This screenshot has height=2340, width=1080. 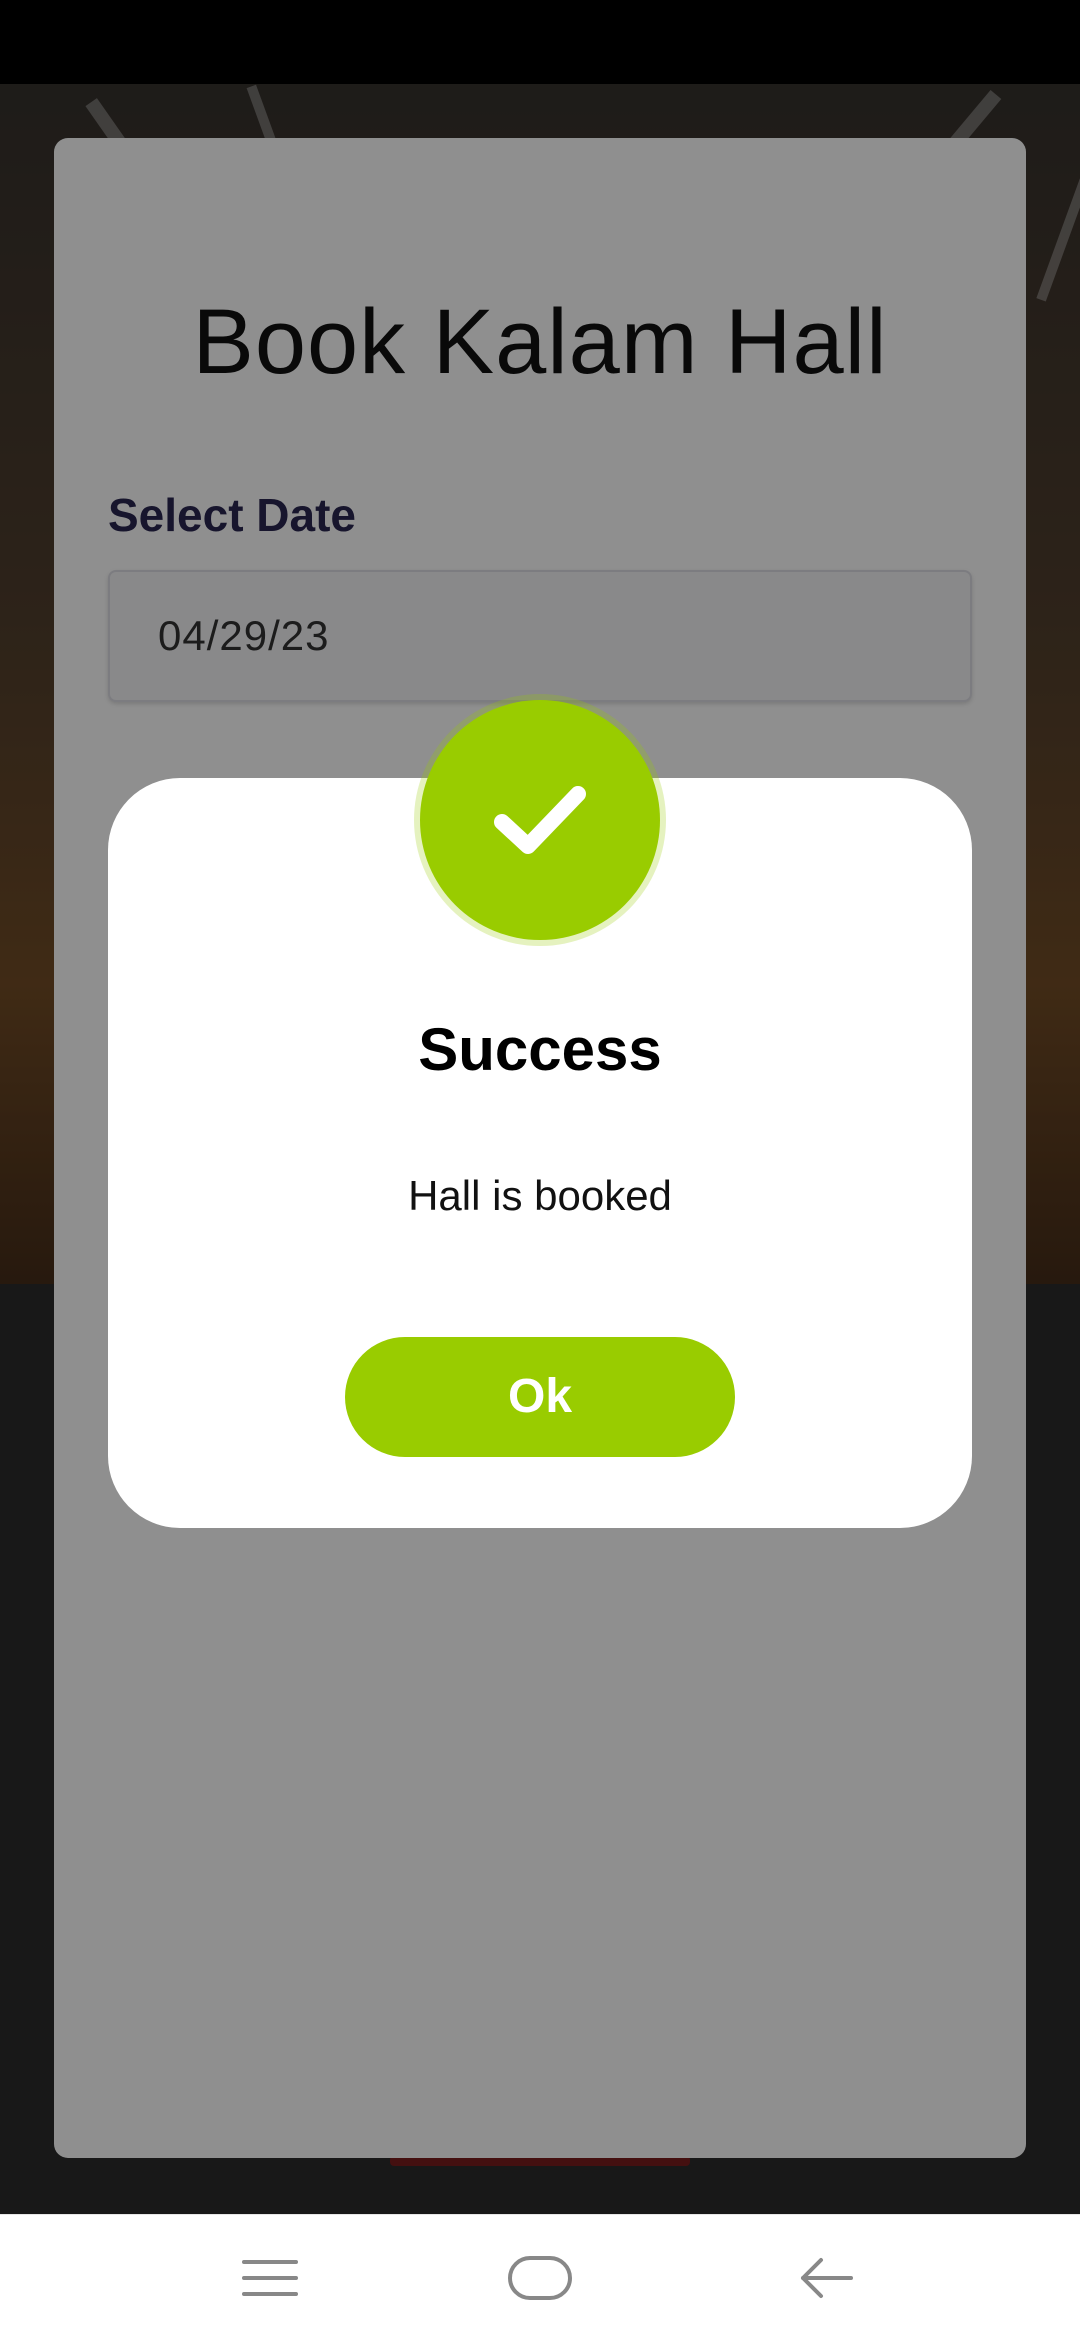 I want to click on success-badge, so click(x=540, y=820).